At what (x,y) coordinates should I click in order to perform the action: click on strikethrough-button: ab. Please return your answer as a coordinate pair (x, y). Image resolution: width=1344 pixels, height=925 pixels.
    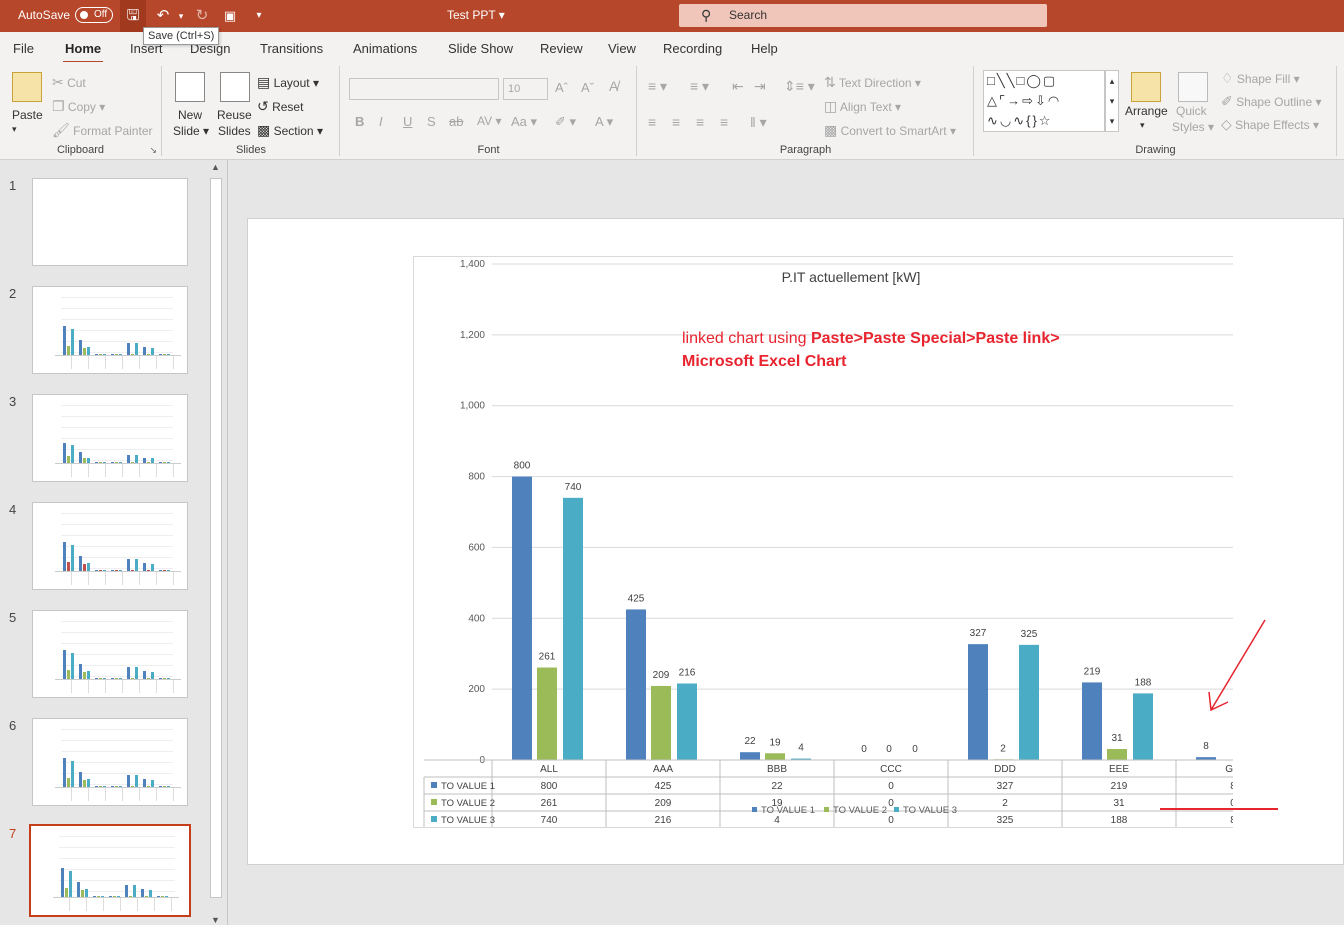
    Looking at the image, I should click on (456, 121).